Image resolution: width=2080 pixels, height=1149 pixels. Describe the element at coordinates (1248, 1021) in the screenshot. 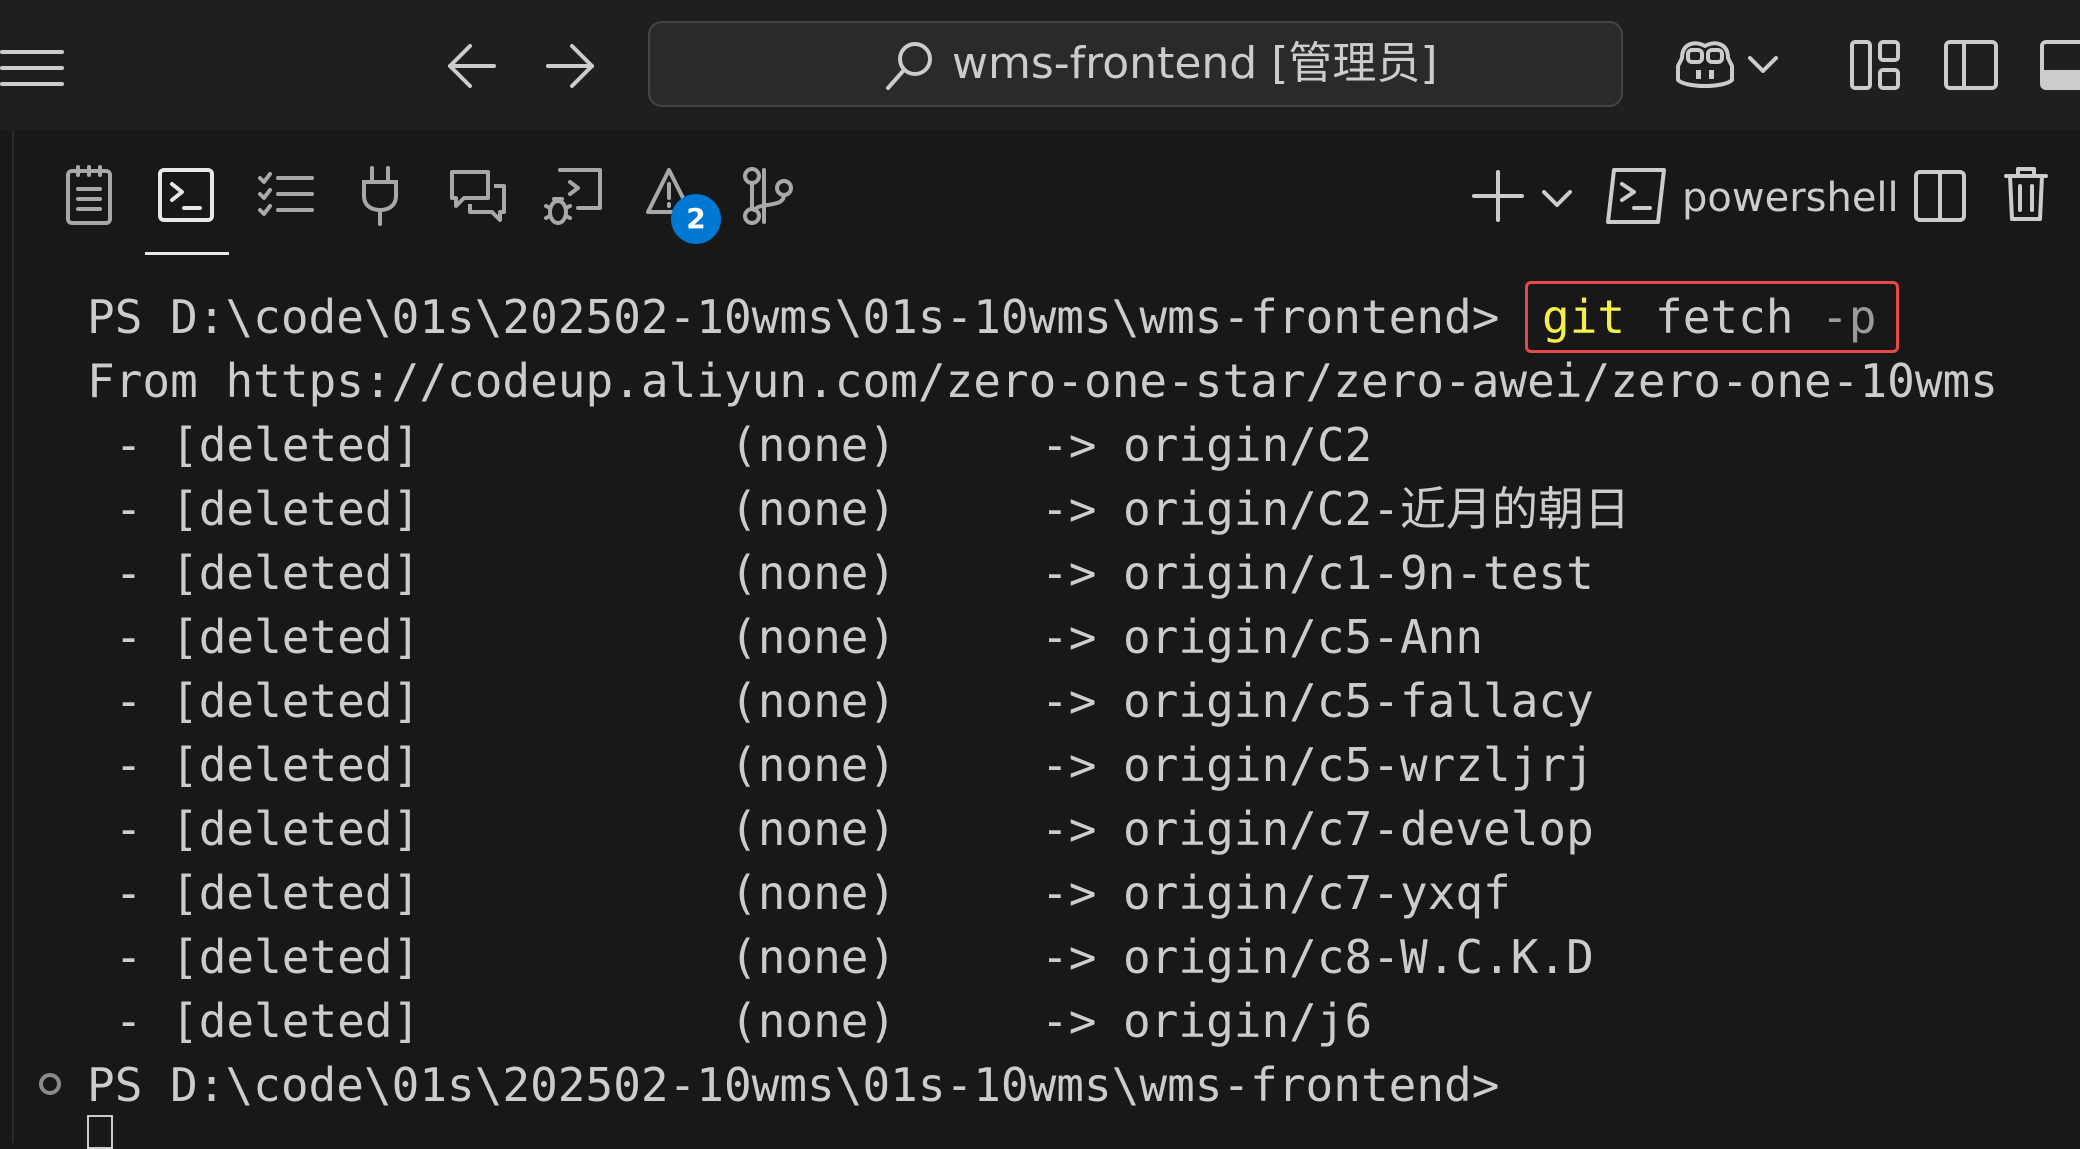

I see `row-ref: origin/j6` at that location.